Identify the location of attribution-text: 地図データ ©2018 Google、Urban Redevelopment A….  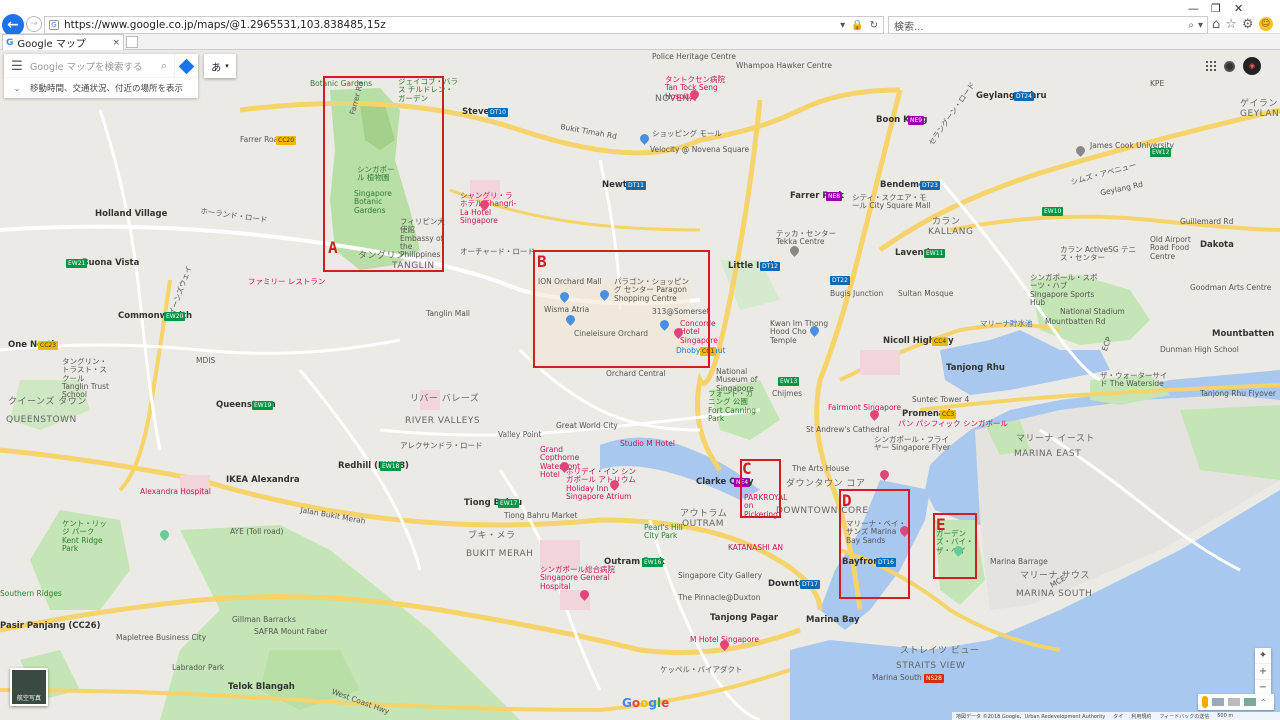
(1031, 716).